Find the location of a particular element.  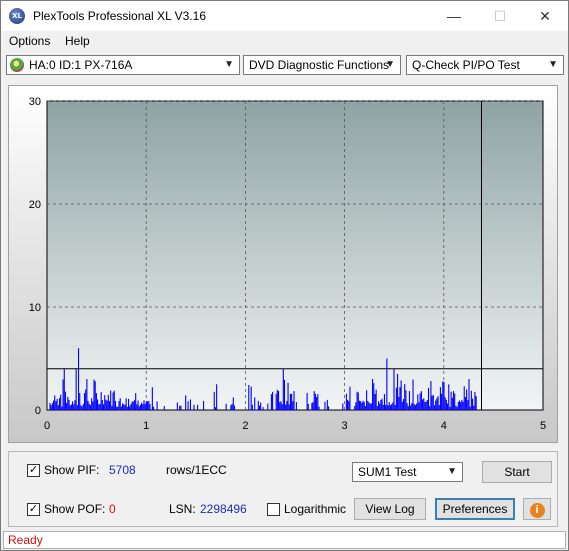

lsn-label: LSN: is located at coordinates (182, 509).